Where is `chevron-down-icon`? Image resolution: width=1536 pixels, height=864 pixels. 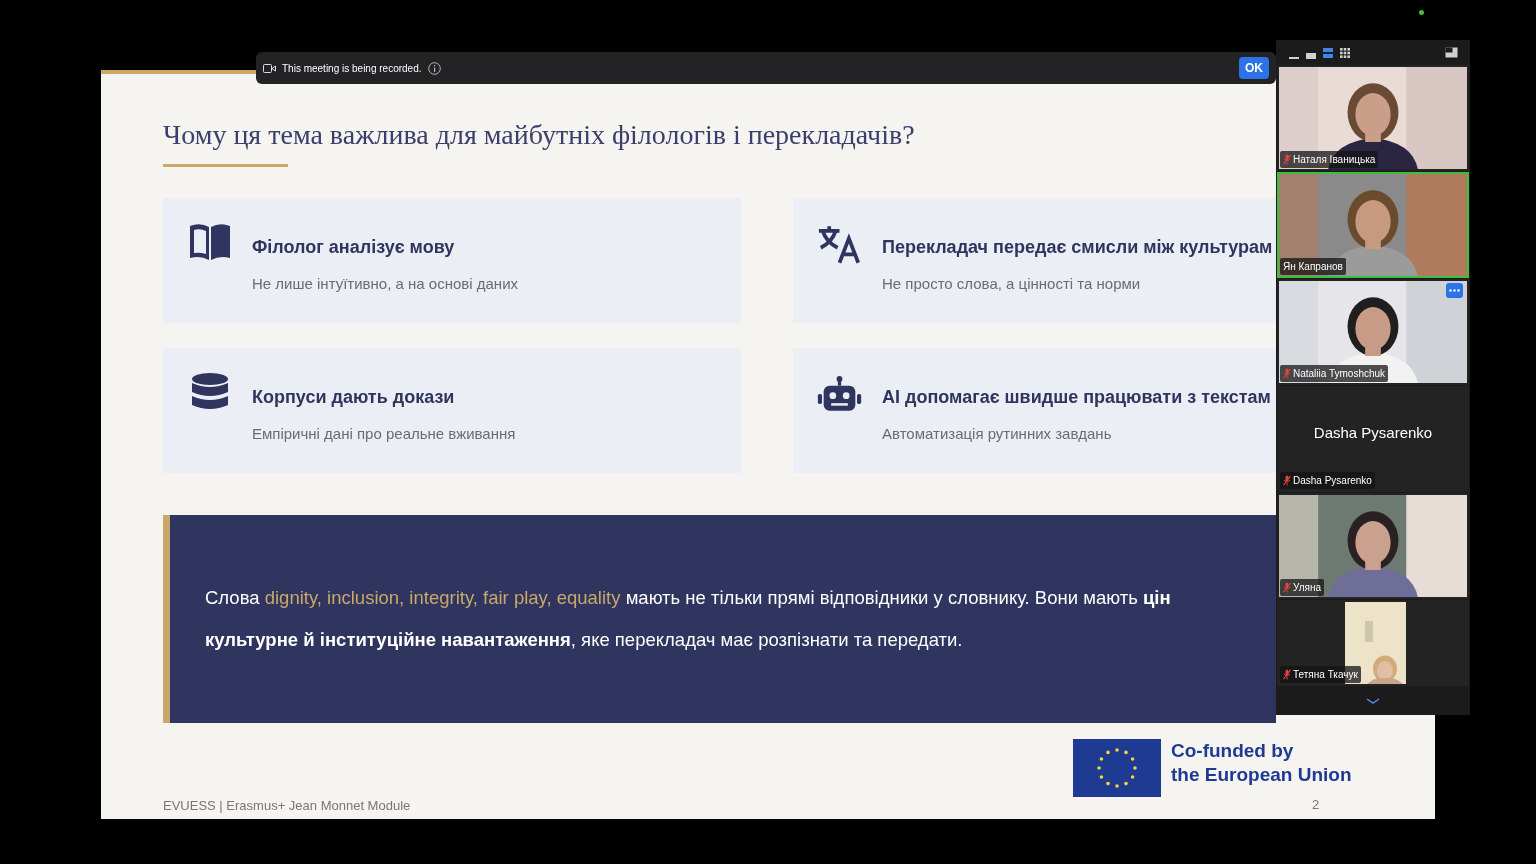
chevron-down-icon is located at coordinates (1373, 700).